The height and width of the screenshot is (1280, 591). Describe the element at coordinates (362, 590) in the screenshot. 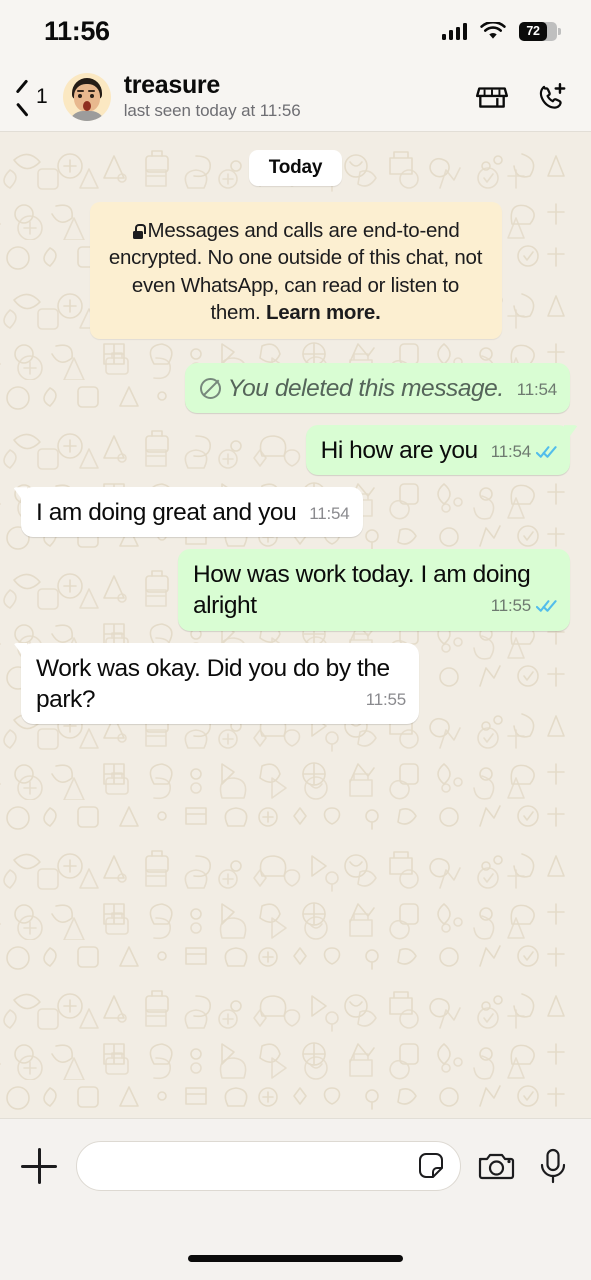

I see `message-text: How was work today. I am doing alright` at that location.